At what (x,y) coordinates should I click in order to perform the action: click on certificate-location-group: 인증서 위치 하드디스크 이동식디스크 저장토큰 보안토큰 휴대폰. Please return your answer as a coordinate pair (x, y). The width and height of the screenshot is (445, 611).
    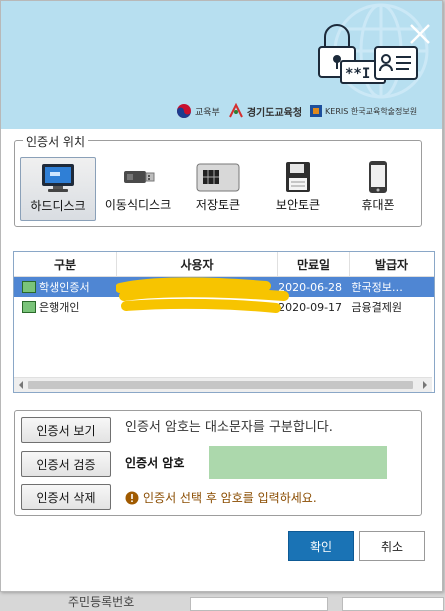
    Looking at the image, I should click on (218, 180).